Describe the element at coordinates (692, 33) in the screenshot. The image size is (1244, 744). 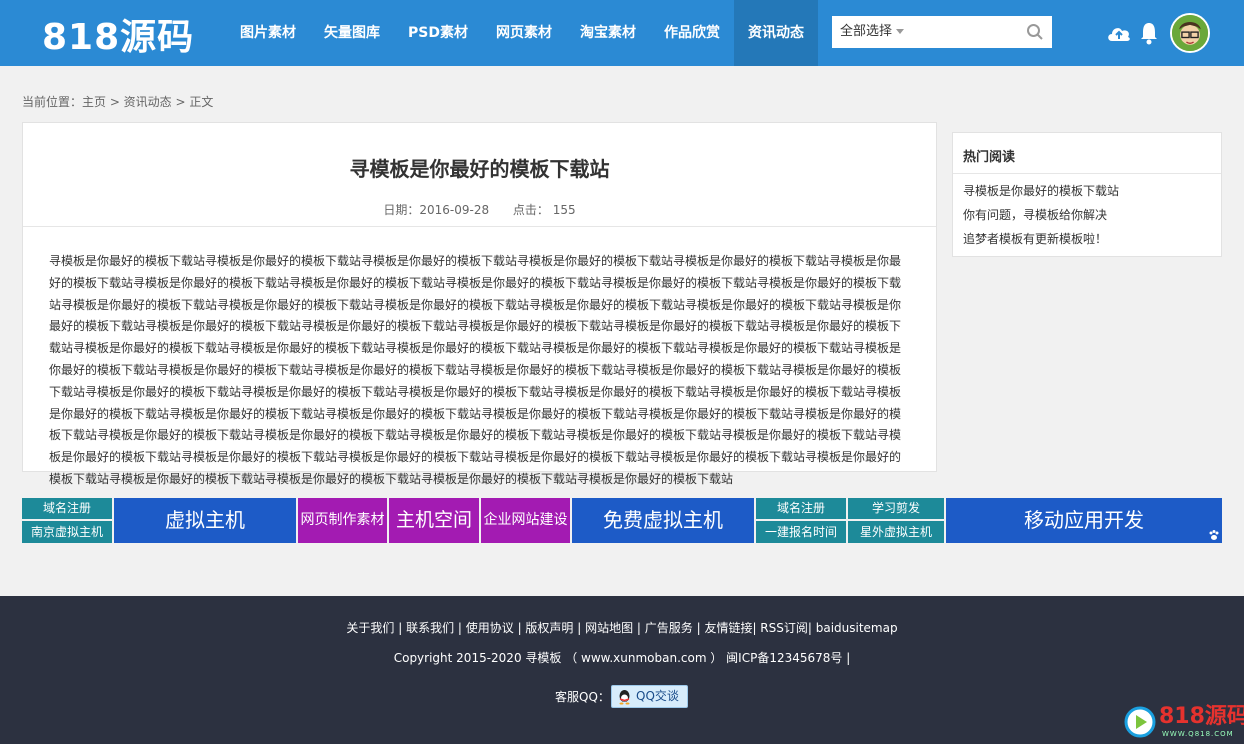
I see `nav-item-works: 作品欣赏` at that location.